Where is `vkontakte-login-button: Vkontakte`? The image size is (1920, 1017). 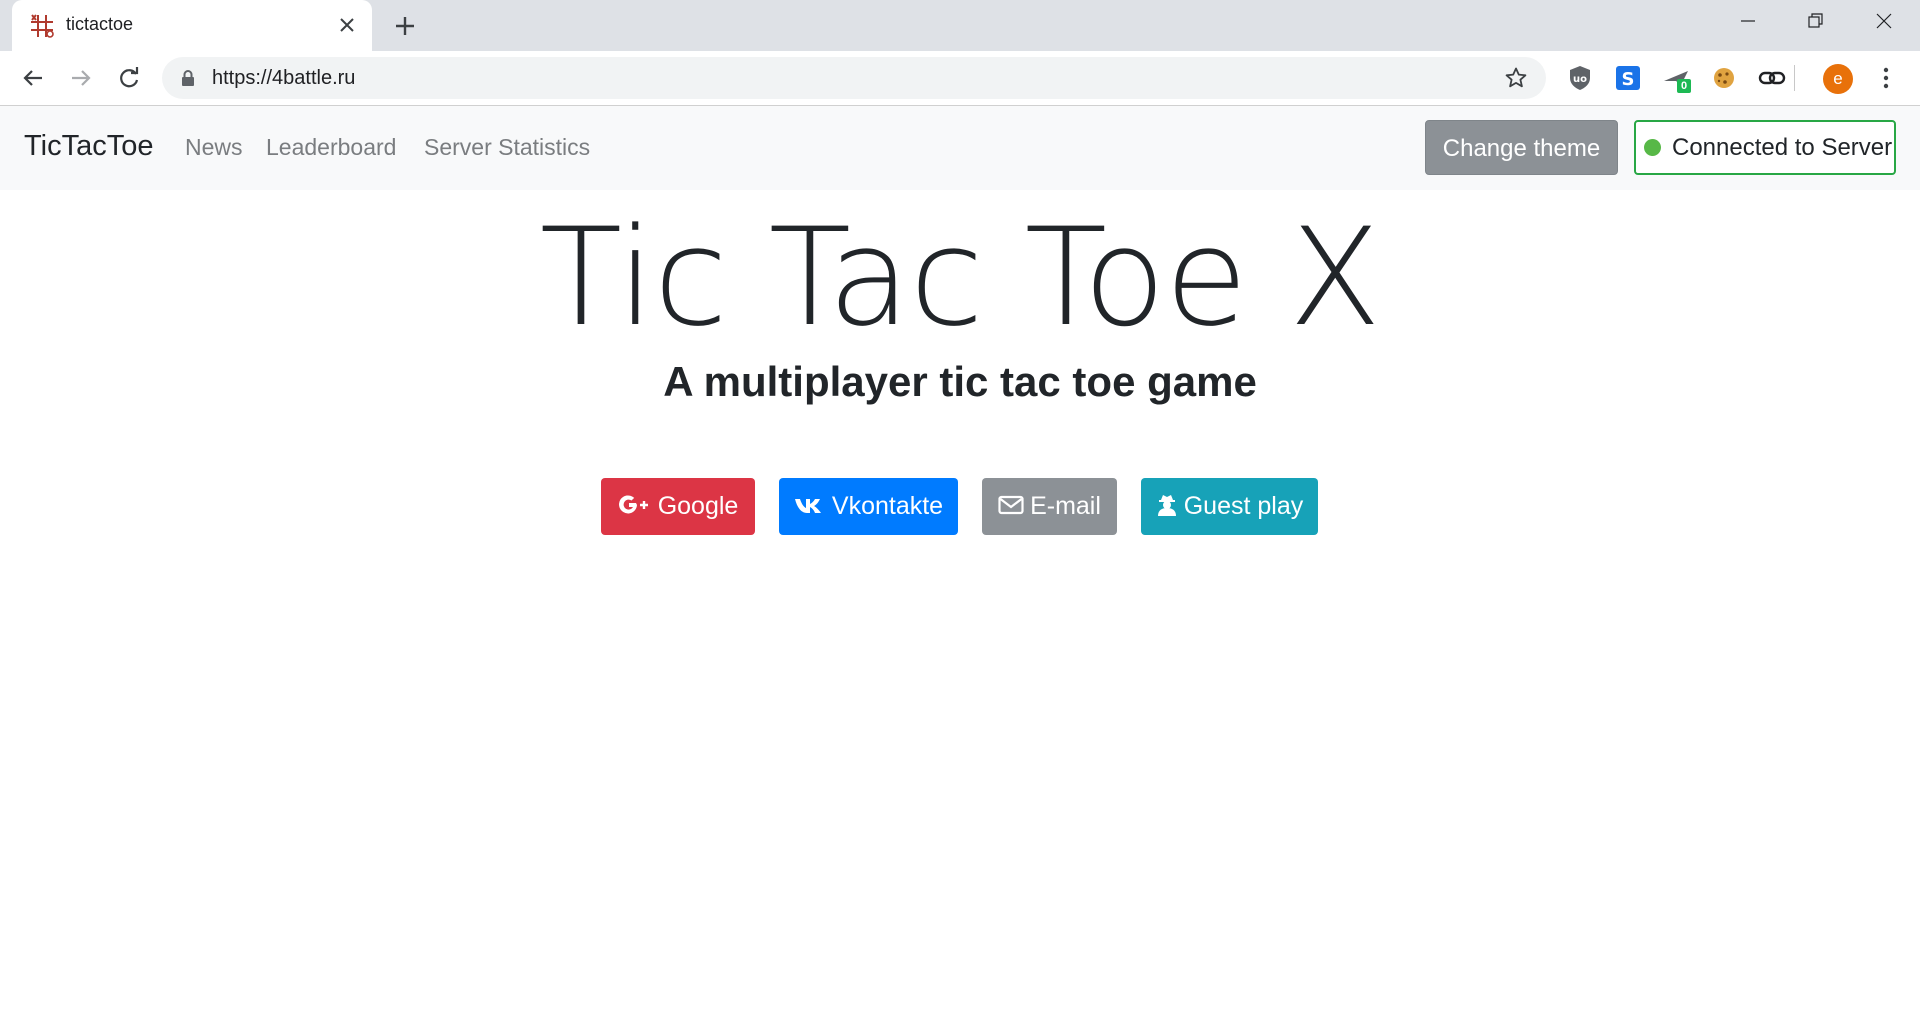
vkontakte-login-button: Vkontakte is located at coordinates (868, 506).